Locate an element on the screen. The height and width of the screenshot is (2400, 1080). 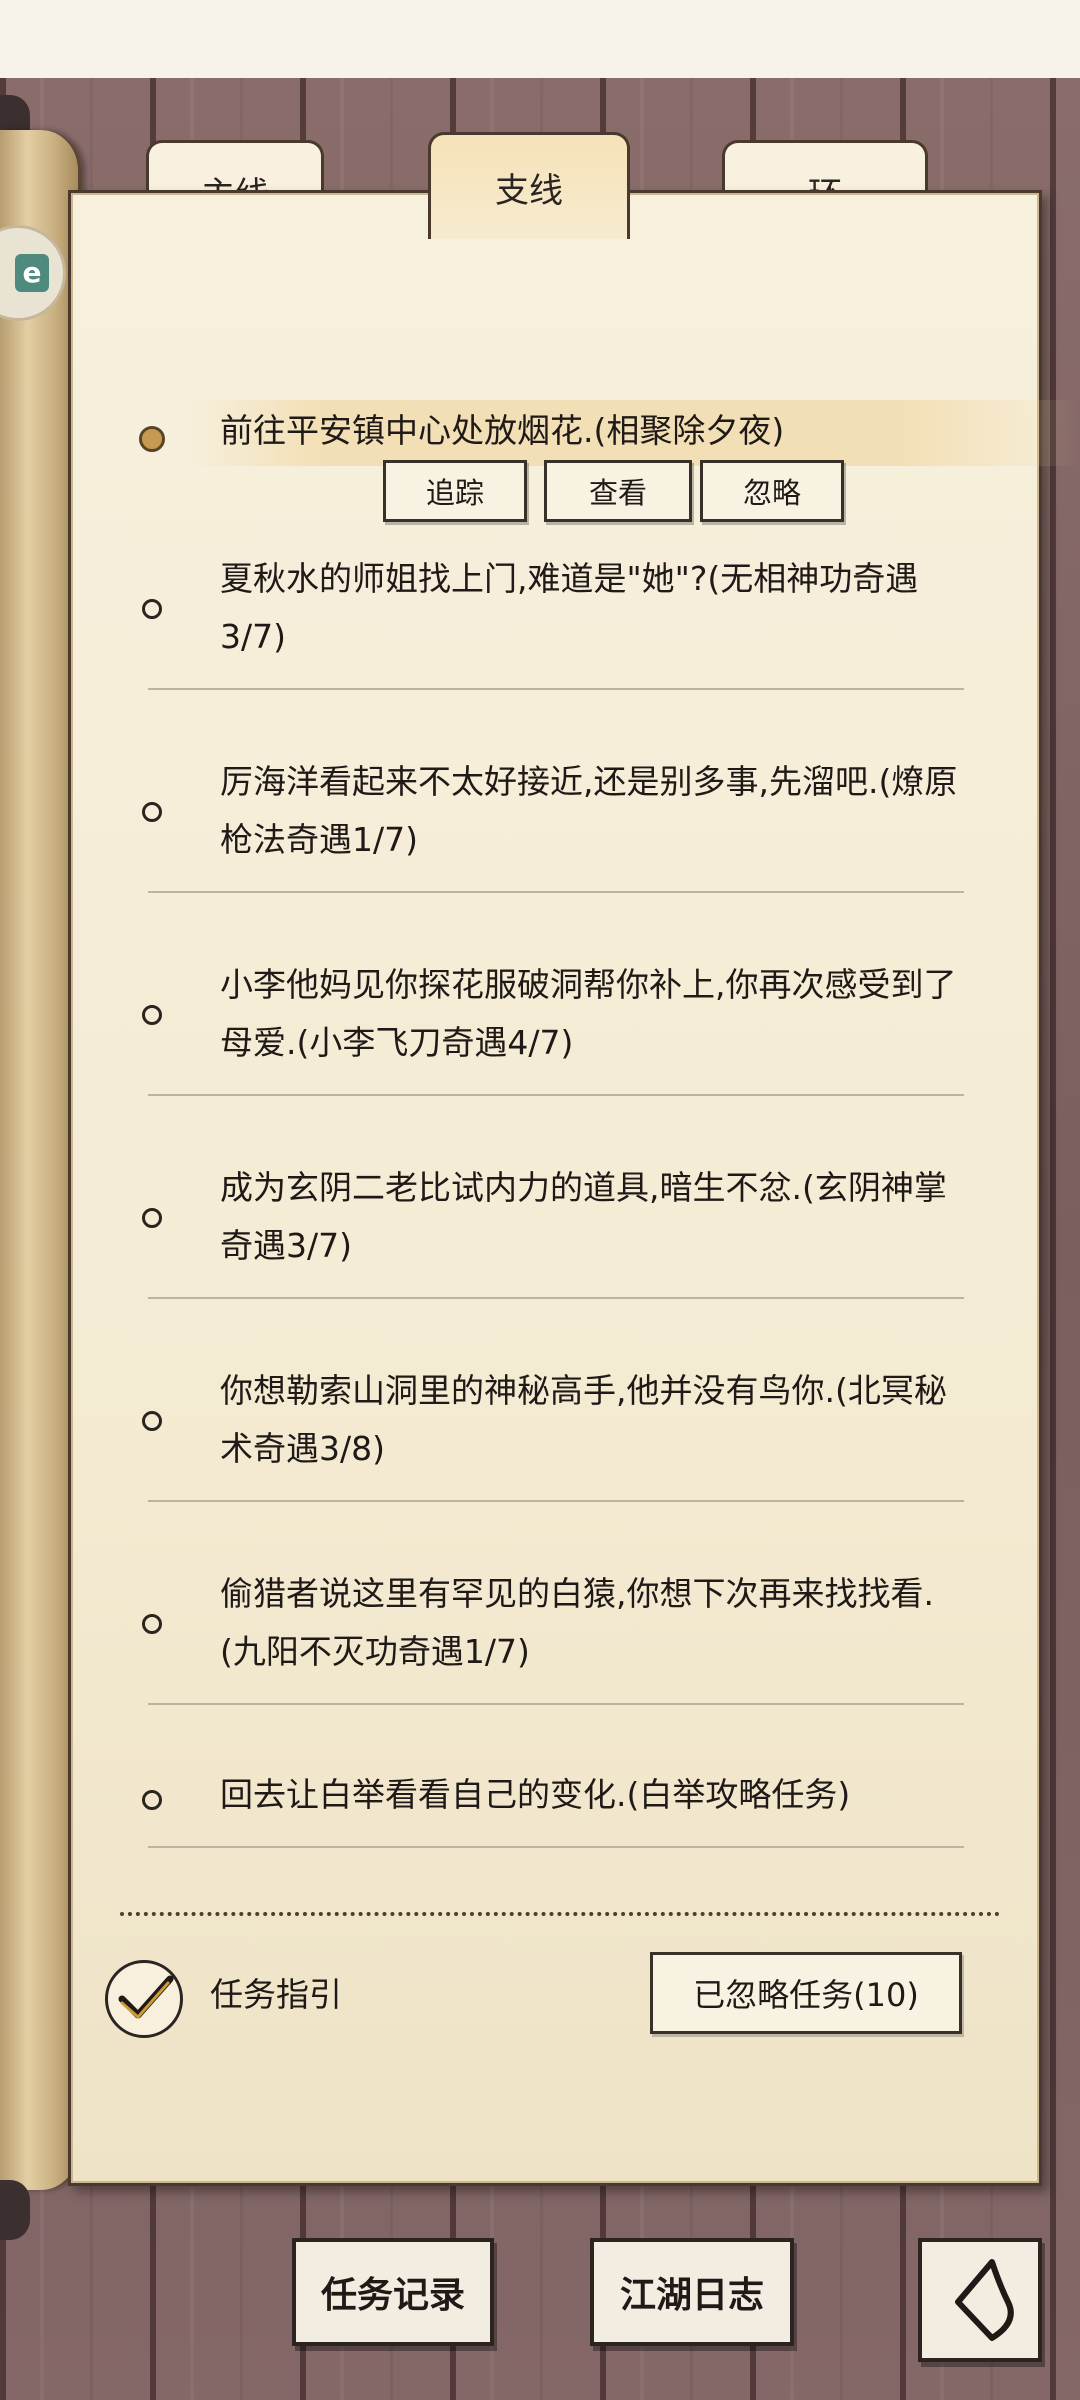
status-bar is located at coordinates (540, 40).